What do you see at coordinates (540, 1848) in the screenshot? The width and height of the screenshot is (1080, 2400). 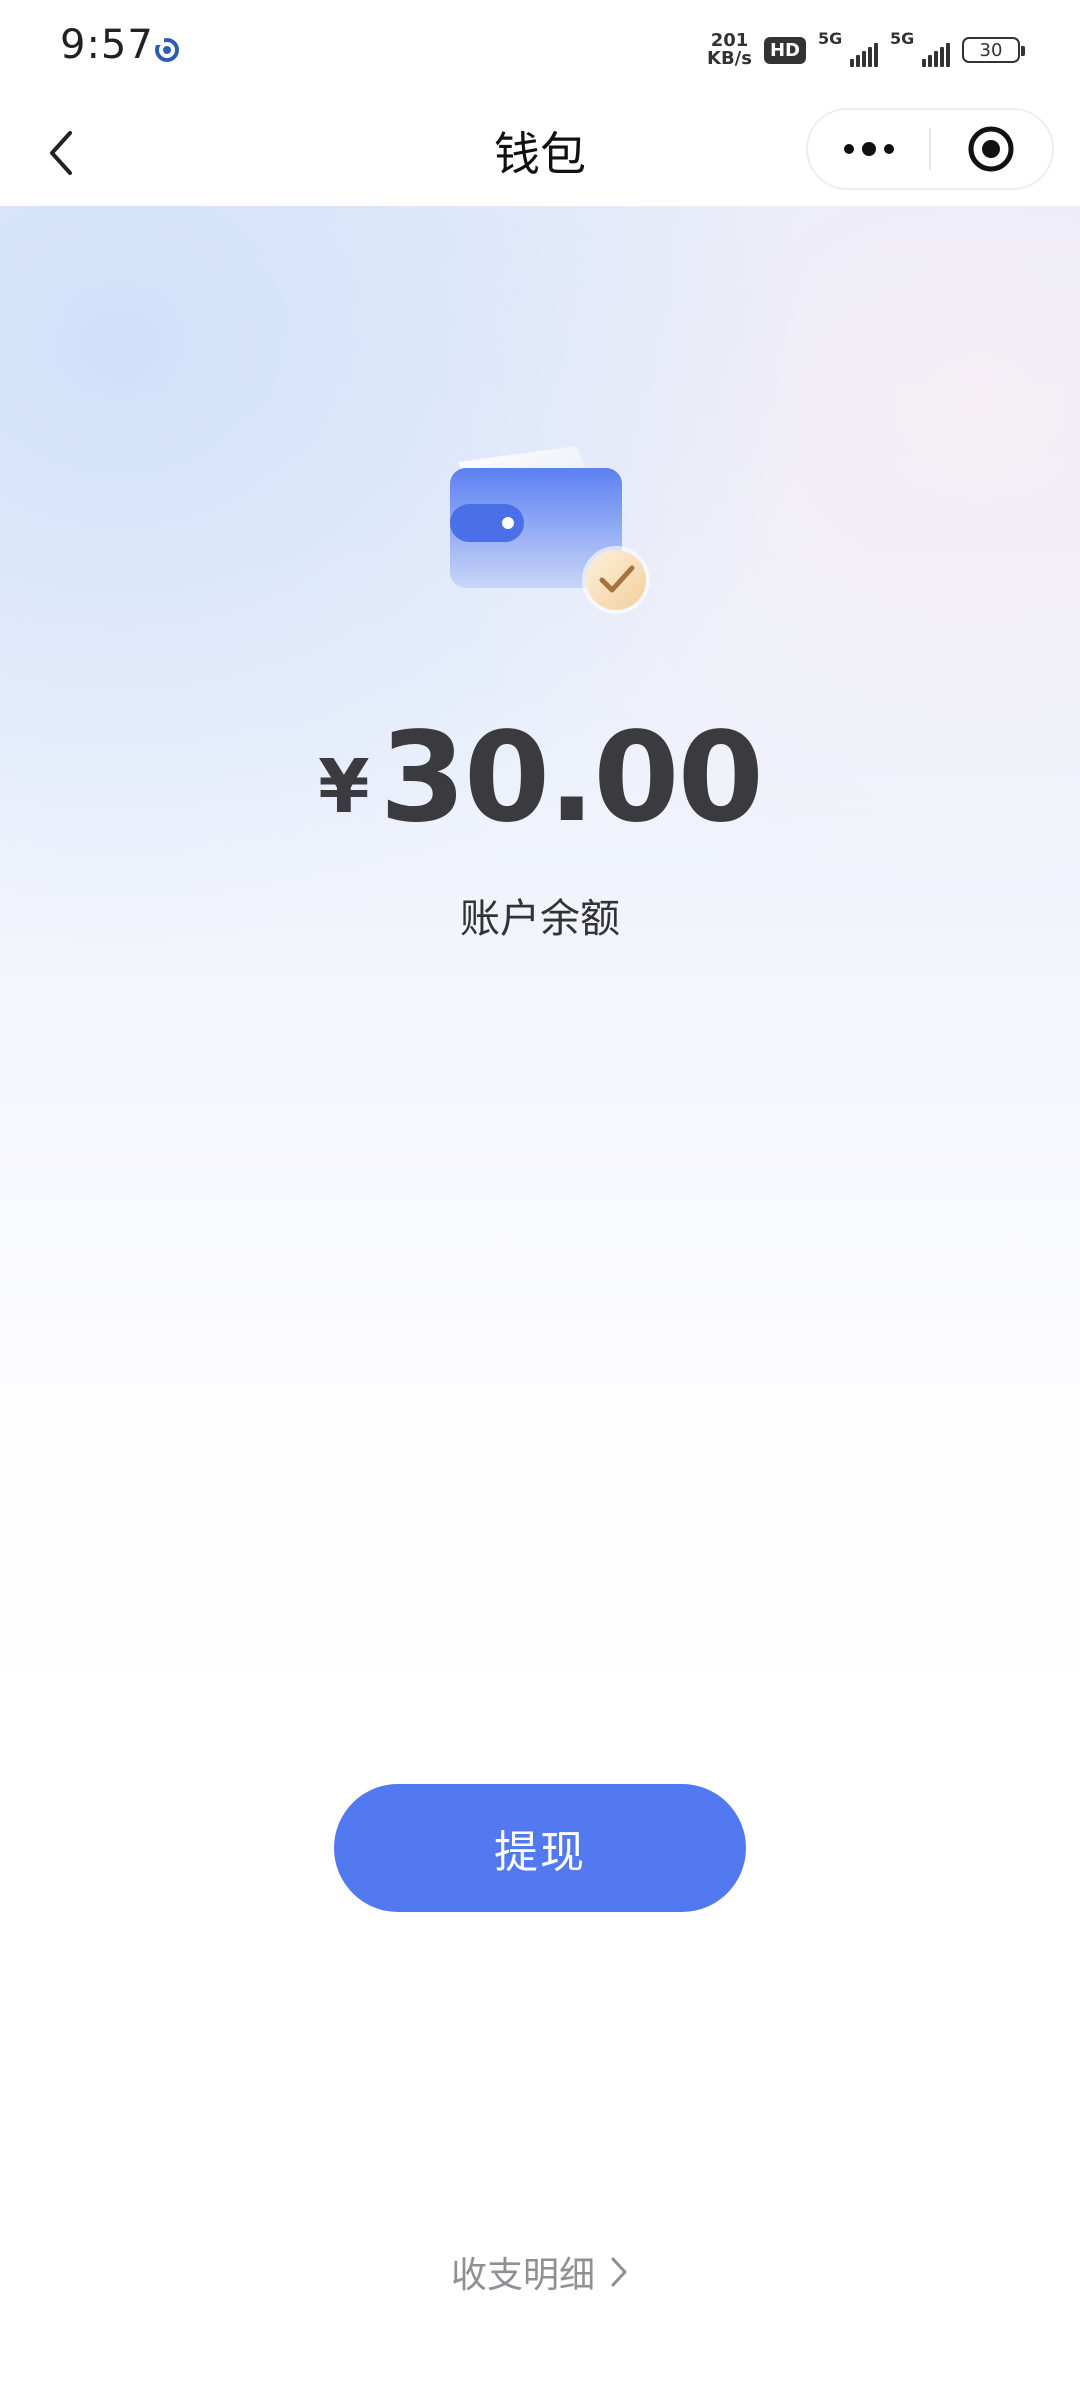 I see `withdraw-button: 提现` at bounding box center [540, 1848].